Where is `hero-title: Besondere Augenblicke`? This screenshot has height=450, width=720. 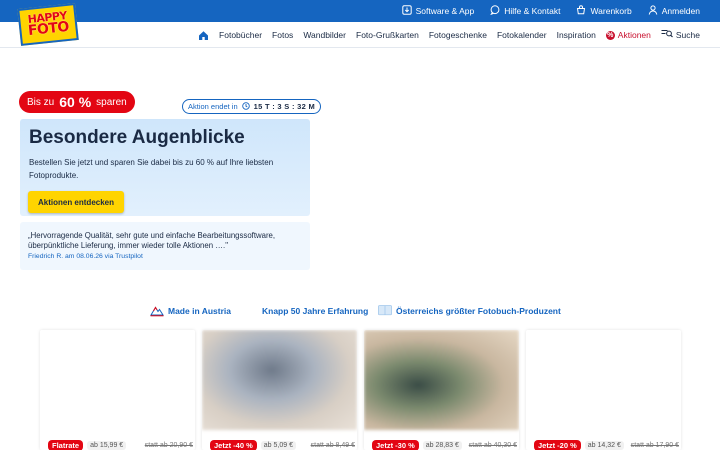 hero-title: Besondere Augenblicke is located at coordinates (137, 137).